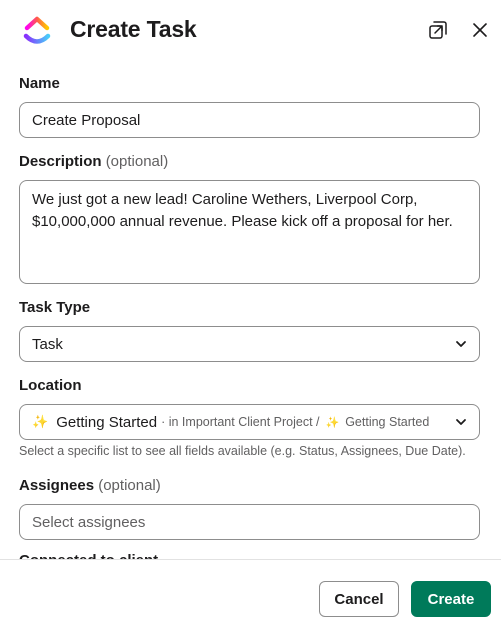 Image resolution: width=501 pixels, height=628 pixels. I want to click on close-icon, so click(480, 30).